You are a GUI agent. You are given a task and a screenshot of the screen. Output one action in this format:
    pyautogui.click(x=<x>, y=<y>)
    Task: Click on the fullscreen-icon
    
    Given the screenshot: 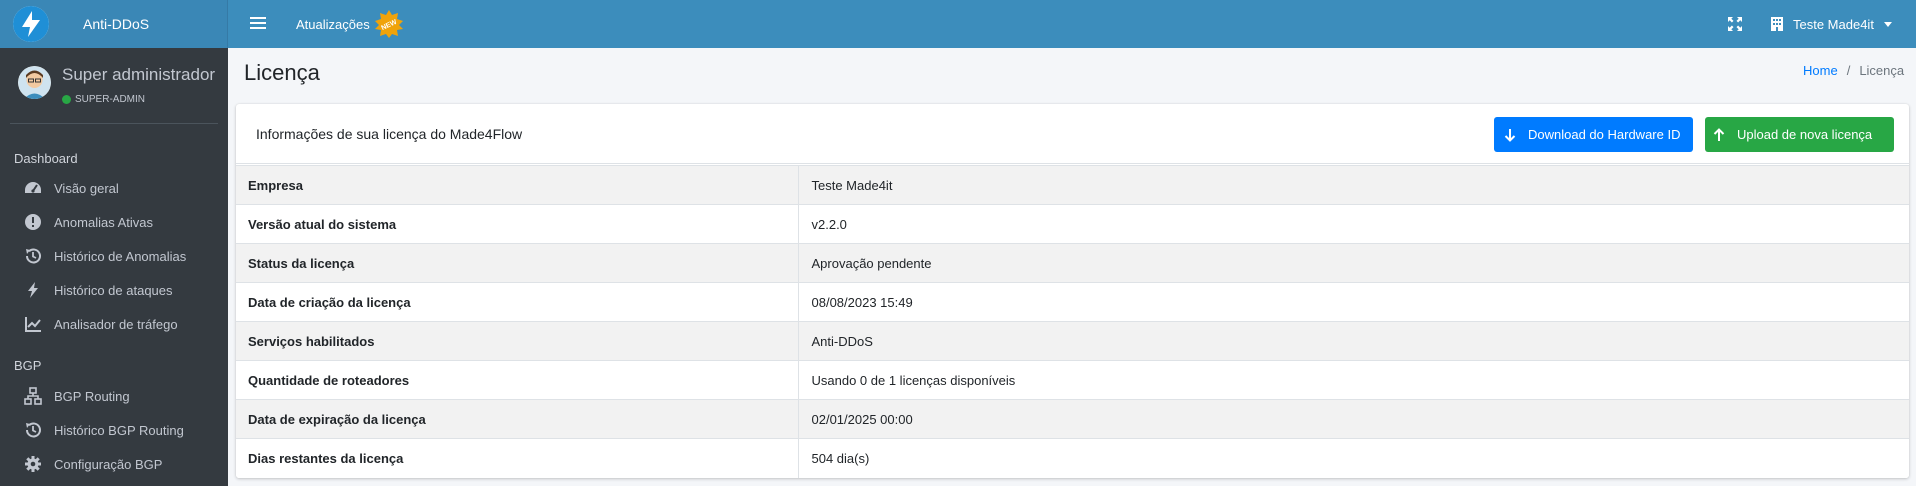 What is the action you would take?
    pyautogui.click(x=1735, y=24)
    